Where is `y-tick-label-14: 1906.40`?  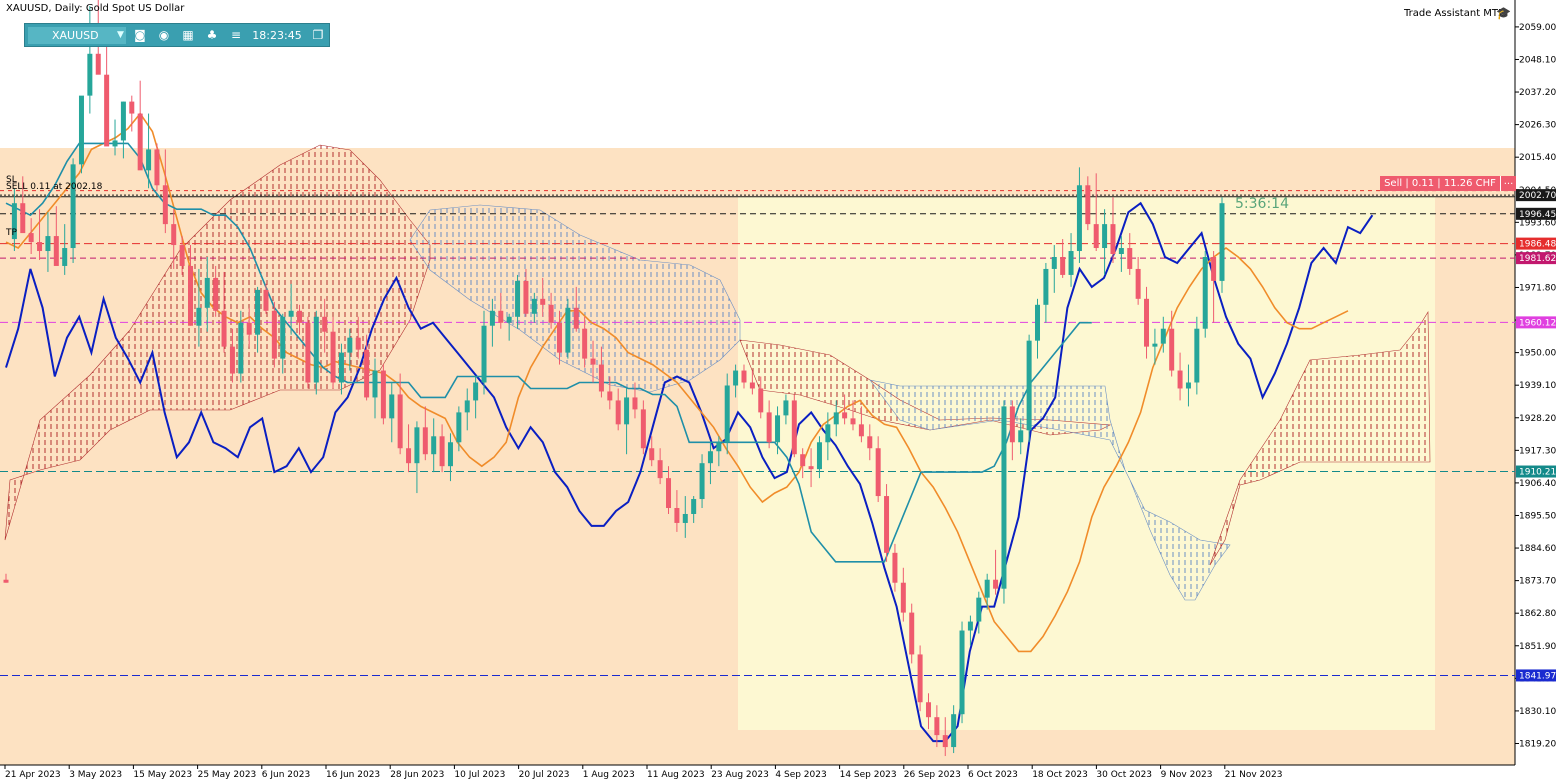 y-tick-label-14: 1906.40 is located at coordinates (1537, 484).